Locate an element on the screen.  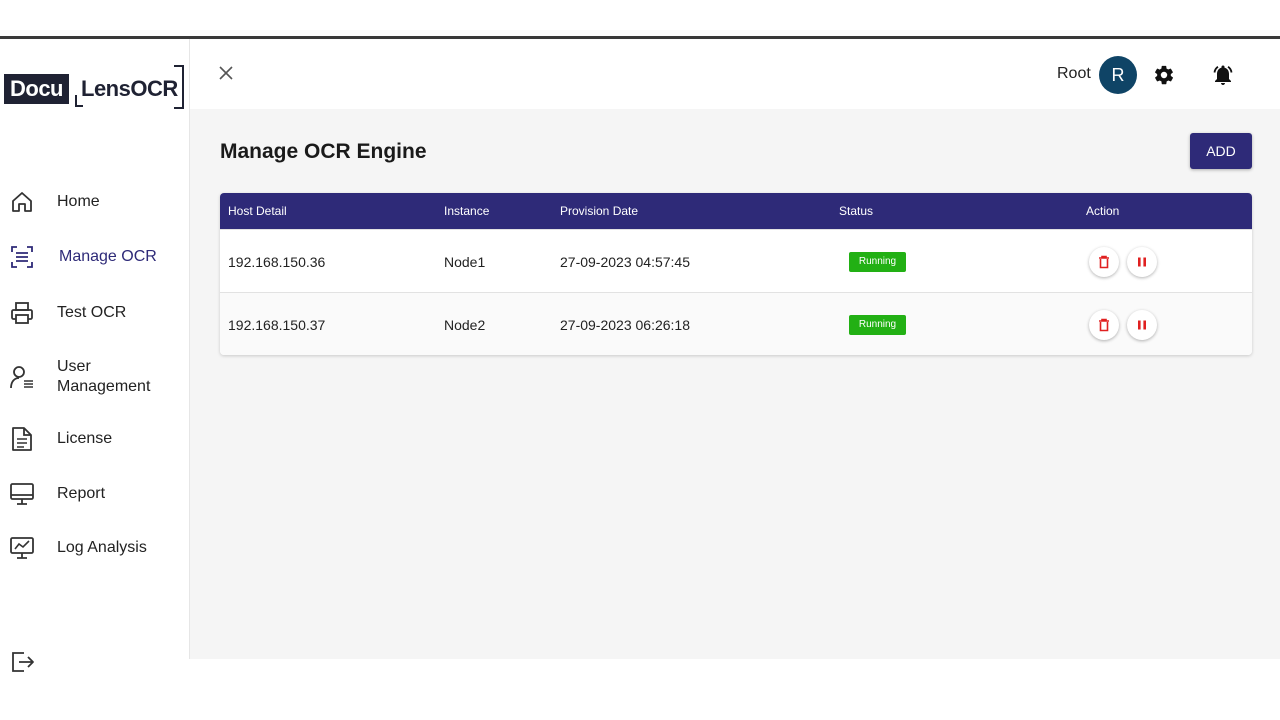
gear-icon is located at coordinates (1164, 75).